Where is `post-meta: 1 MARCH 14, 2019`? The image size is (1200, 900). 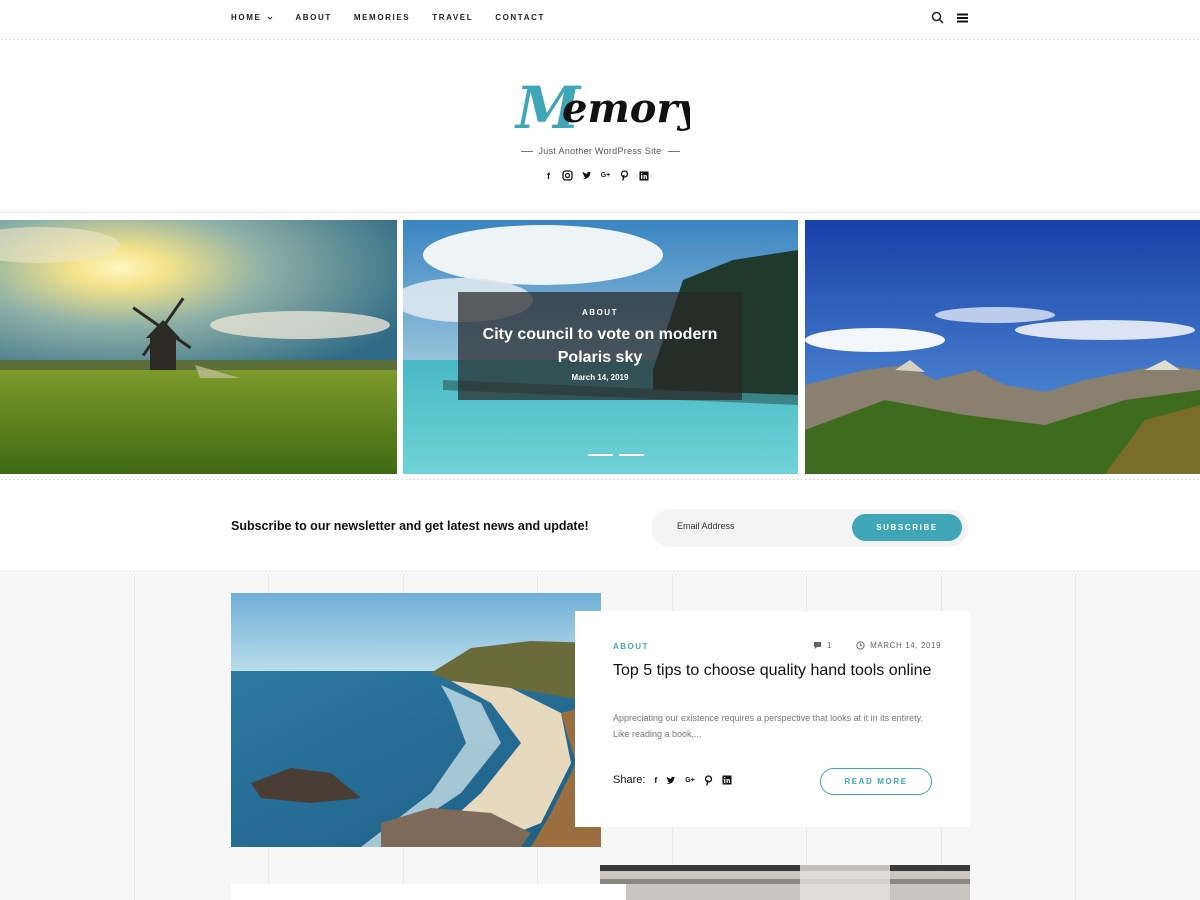
post-meta: 1 MARCH 14, 2019 is located at coordinates (877, 645).